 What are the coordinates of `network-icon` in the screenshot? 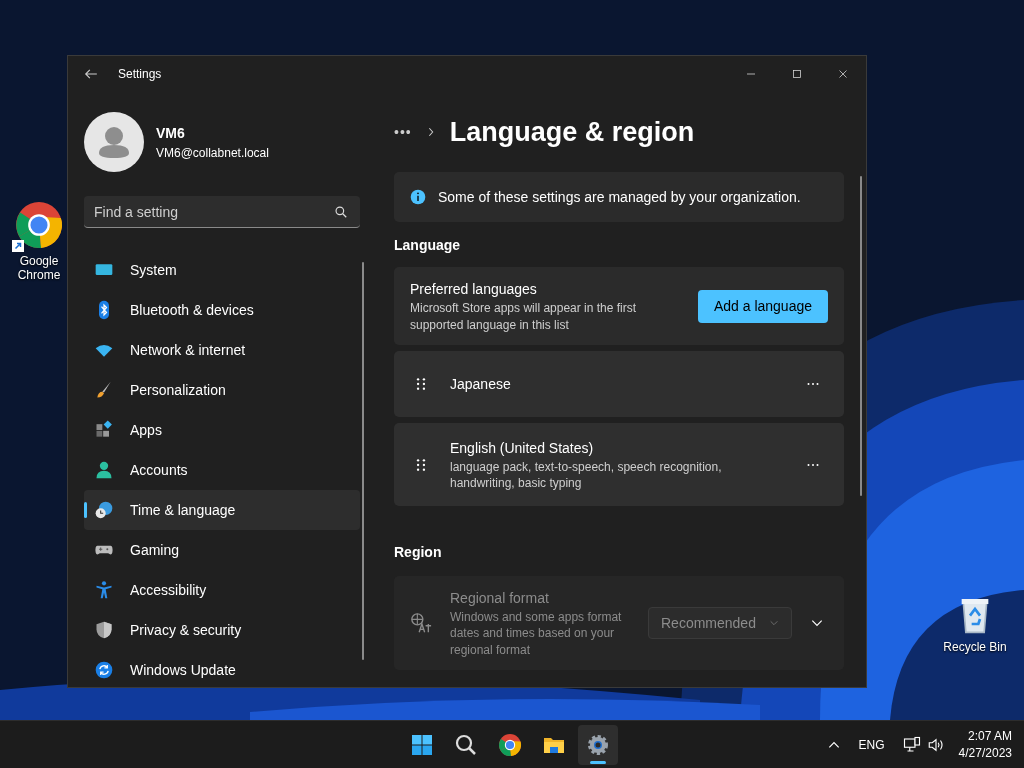 It's located at (911, 745).